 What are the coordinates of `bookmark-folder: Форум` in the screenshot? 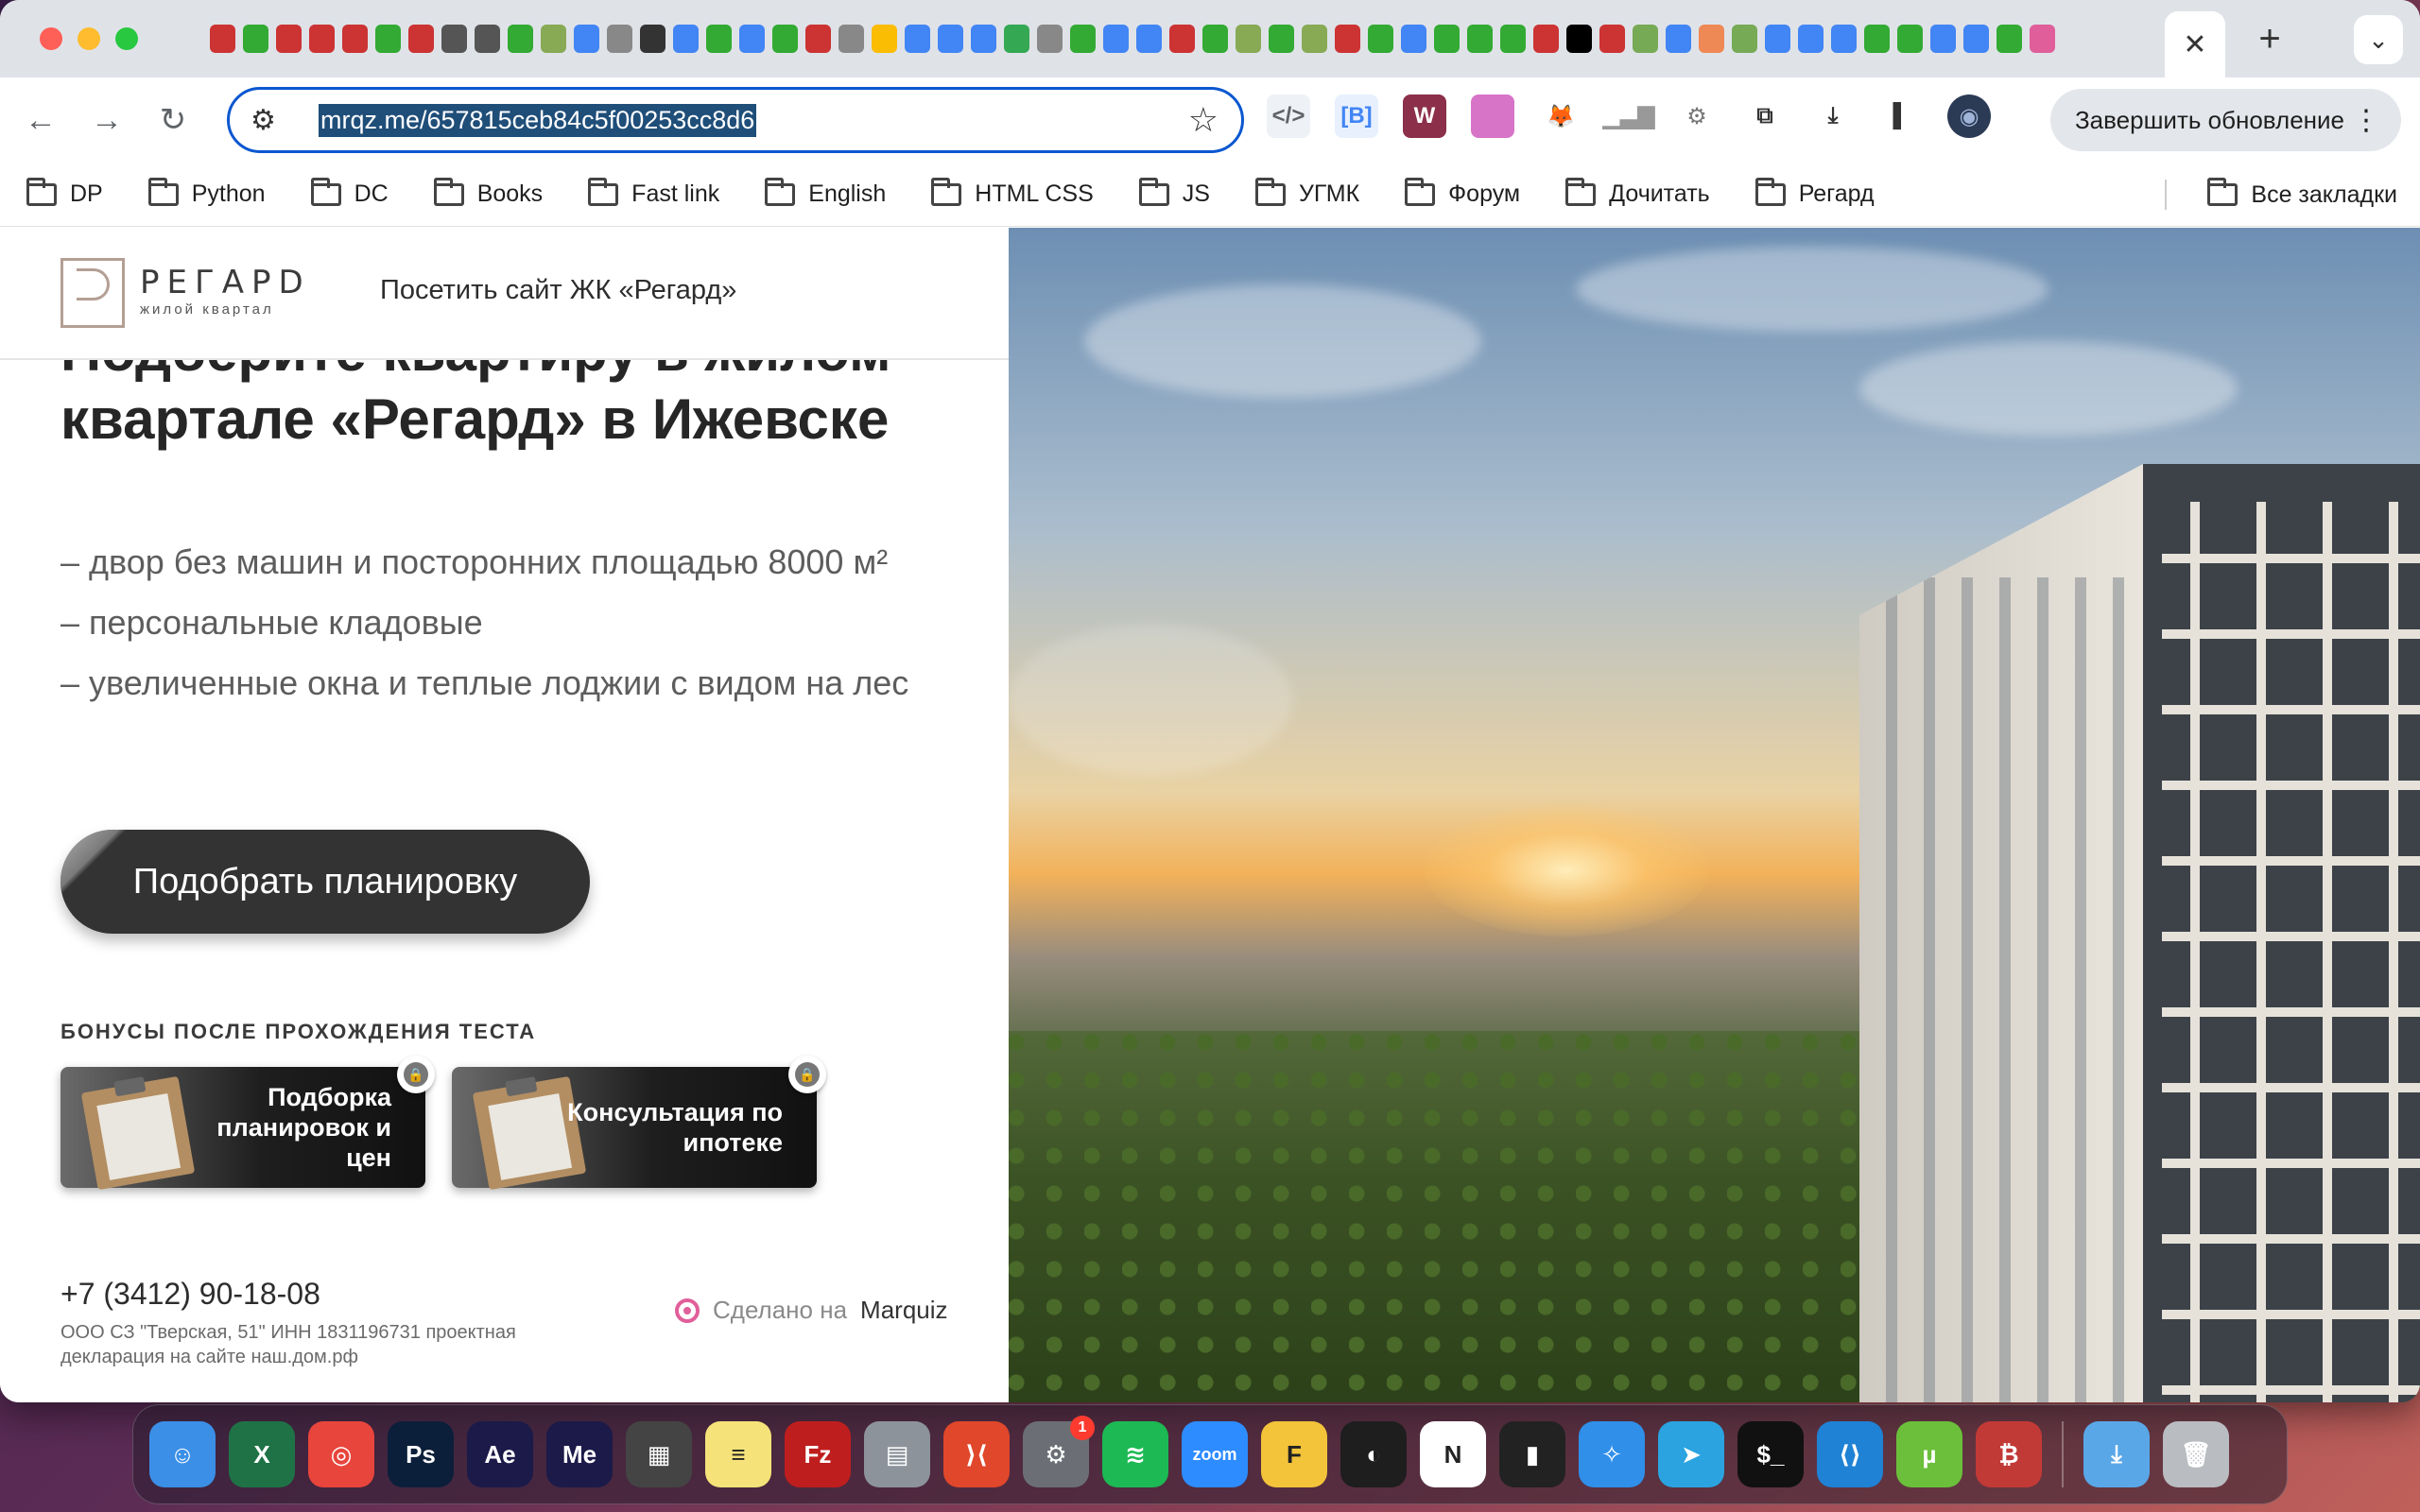 It's located at (1462, 192).